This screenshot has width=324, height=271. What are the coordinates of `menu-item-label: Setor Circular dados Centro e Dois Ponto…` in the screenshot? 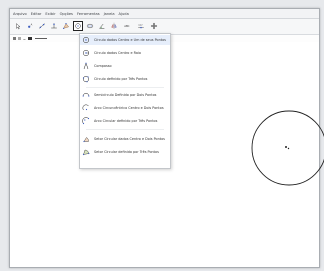 It's located at (129, 139).